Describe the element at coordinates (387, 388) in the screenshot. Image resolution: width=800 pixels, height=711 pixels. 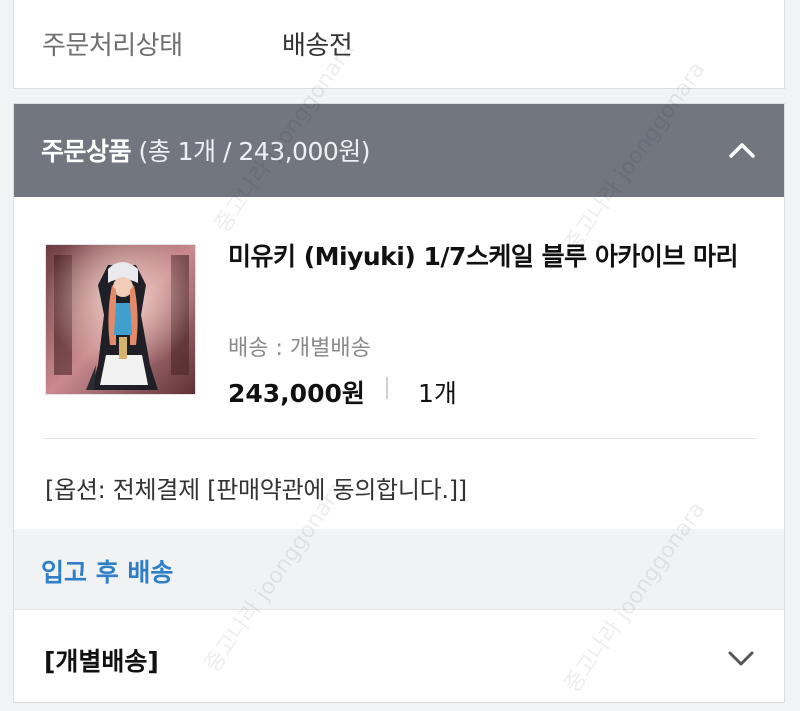
I see `price-quantity-separator` at that location.